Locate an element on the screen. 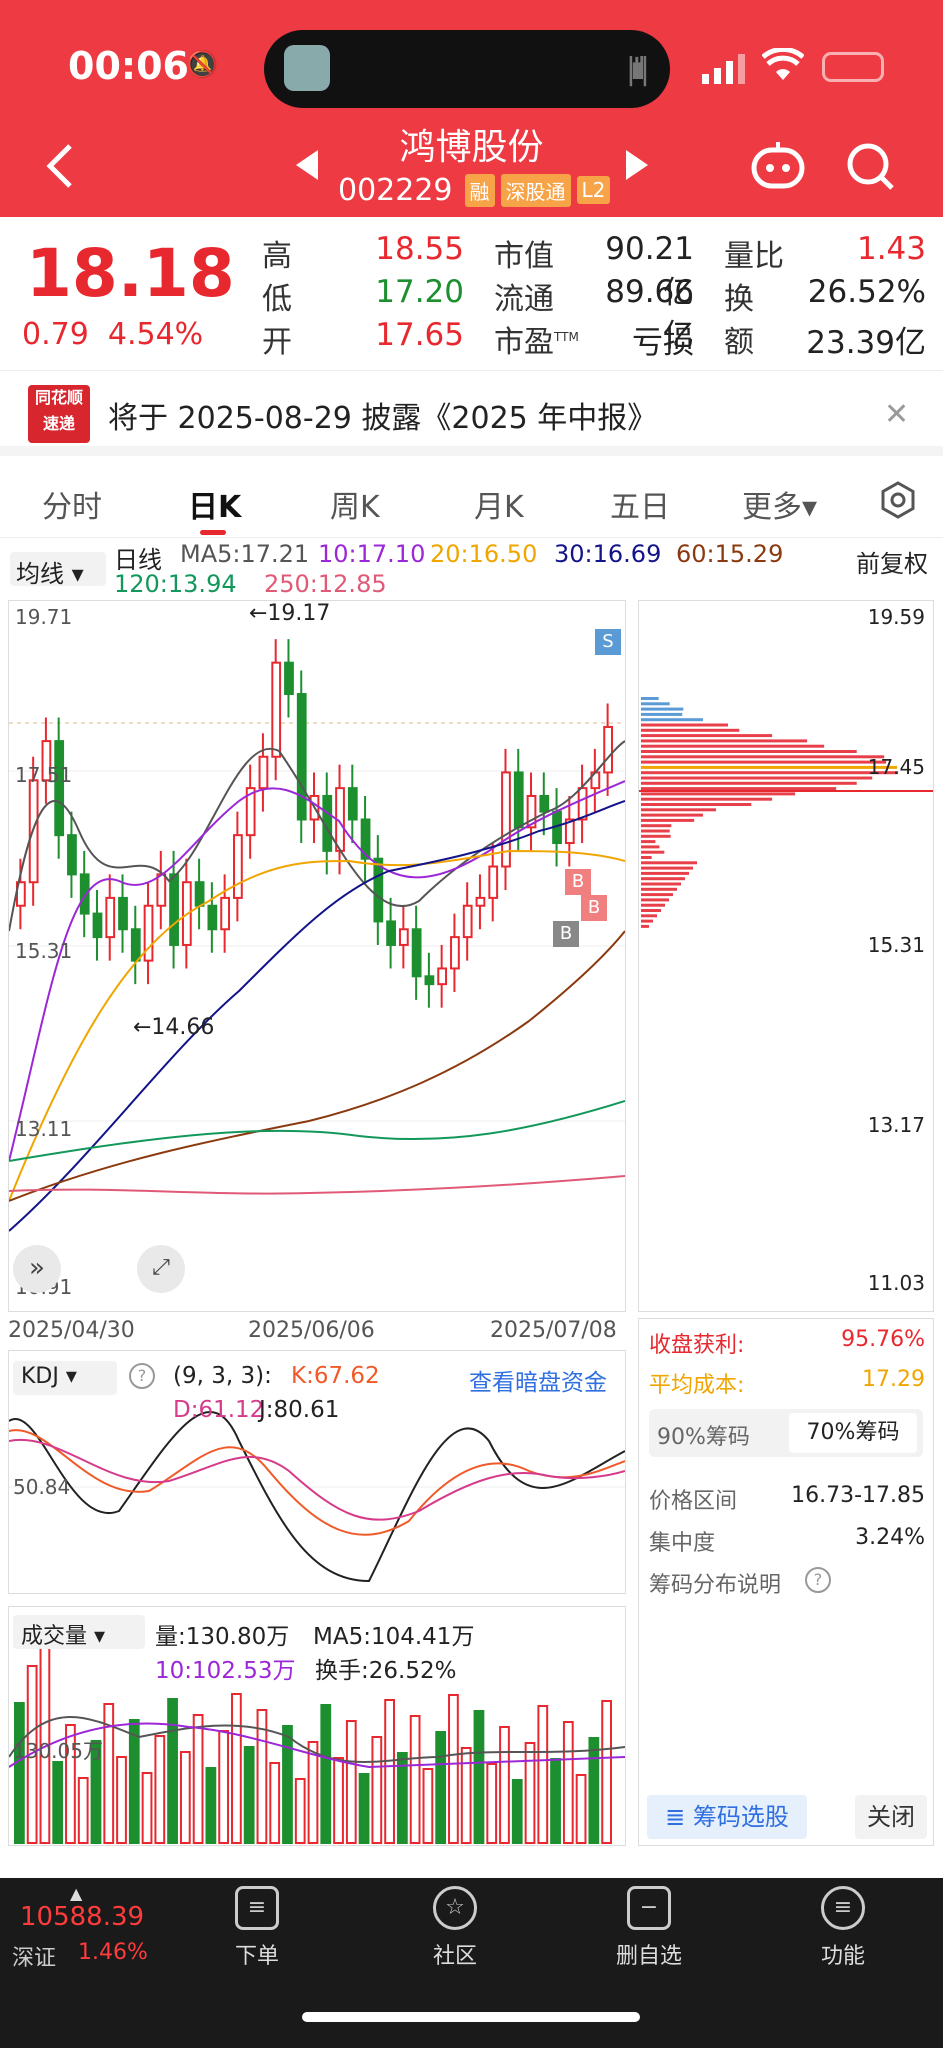 Image resolution: width=943 pixels, height=2048 pixels. tab-weekly-k: 周K is located at coordinates (355, 504).